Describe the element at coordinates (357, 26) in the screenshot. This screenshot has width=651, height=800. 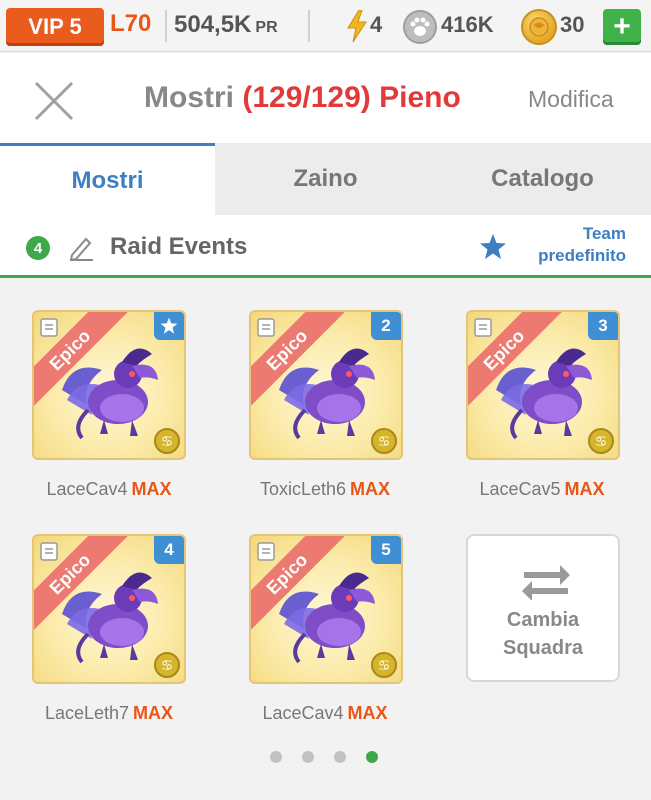
I see `lightning-icon` at that location.